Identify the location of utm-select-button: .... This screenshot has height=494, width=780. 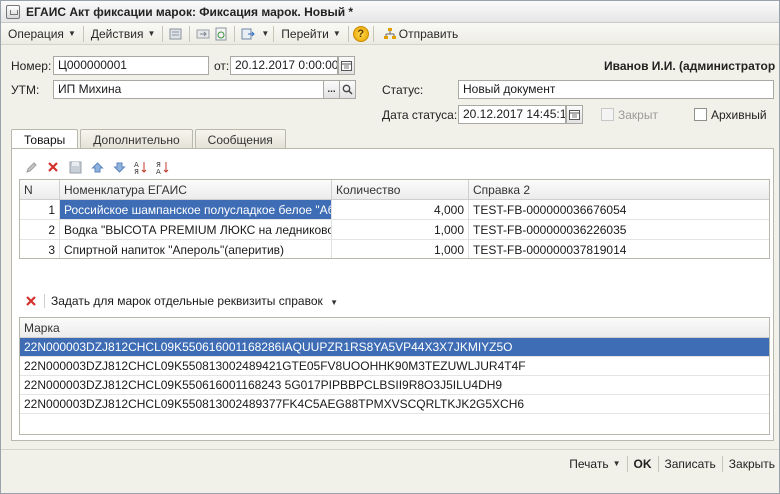
(331, 89).